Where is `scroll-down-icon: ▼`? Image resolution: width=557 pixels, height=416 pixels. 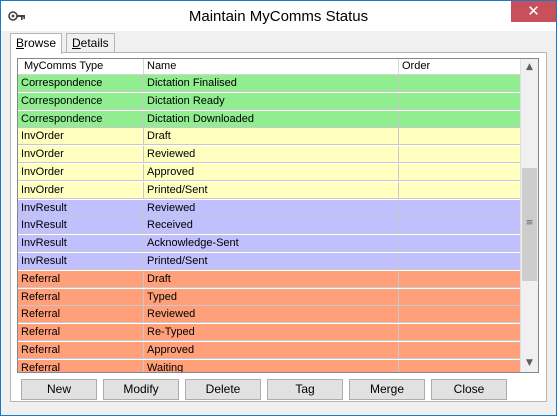 scroll-down-icon: ▼ is located at coordinates (529, 363).